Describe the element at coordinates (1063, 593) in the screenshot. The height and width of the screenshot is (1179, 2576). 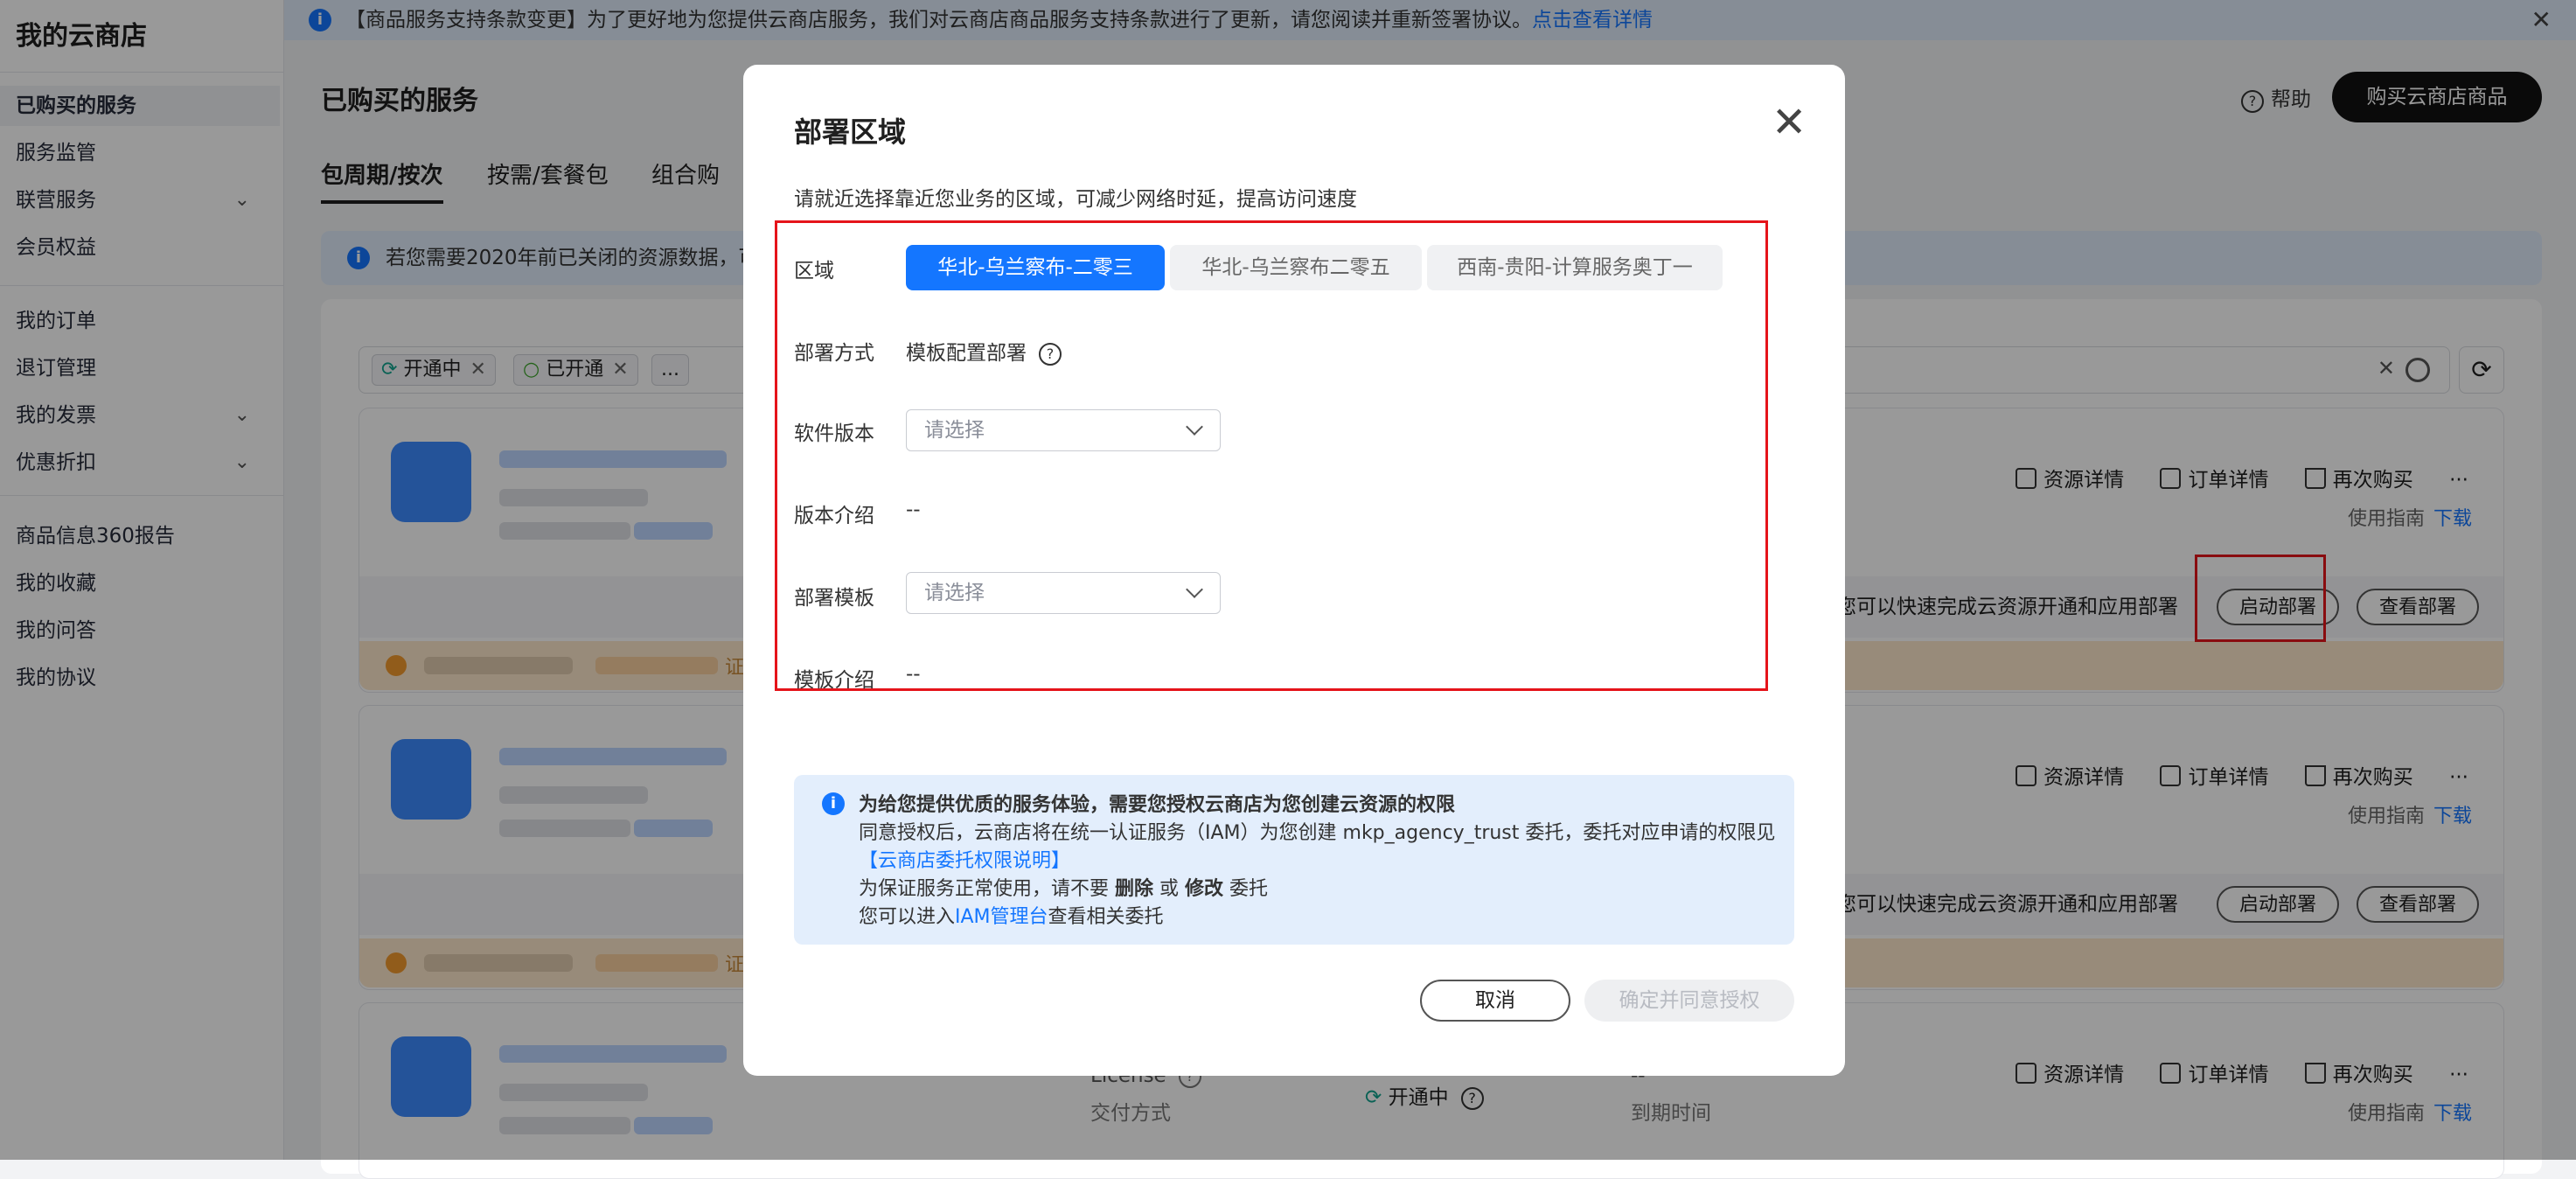
I see `template-select: 请选择` at that location.